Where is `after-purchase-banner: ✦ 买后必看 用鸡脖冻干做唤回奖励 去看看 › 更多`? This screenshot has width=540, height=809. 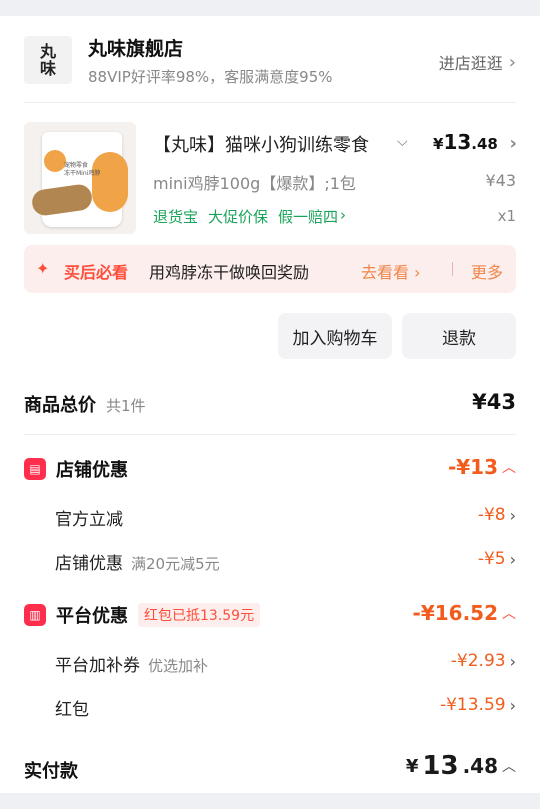
after-purchase-banner: ✦ 买后必看 用鸡脖冻干做唤回奖励 去看看 › 更多 is located at coordinates (270, 269).